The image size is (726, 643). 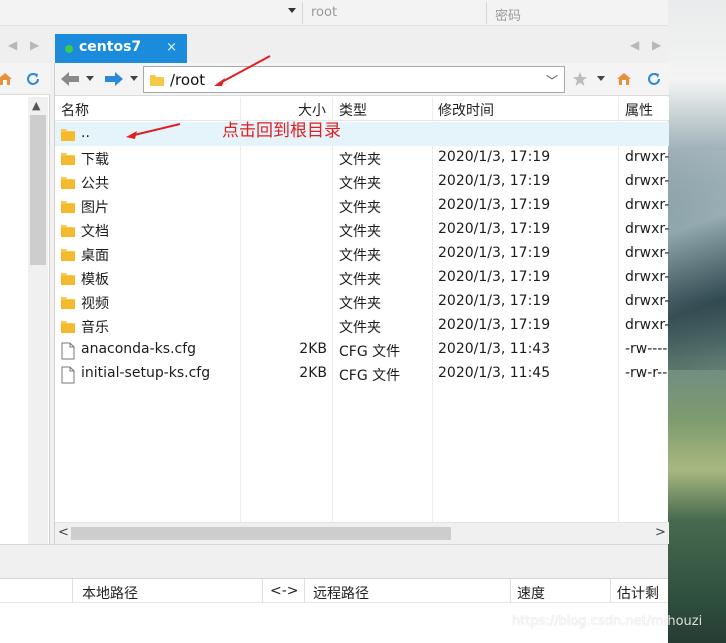 I want to click on file-row: 图片 文件夹 2020/1/3, 17:19 drwxr-, so click(x=362, y=206).